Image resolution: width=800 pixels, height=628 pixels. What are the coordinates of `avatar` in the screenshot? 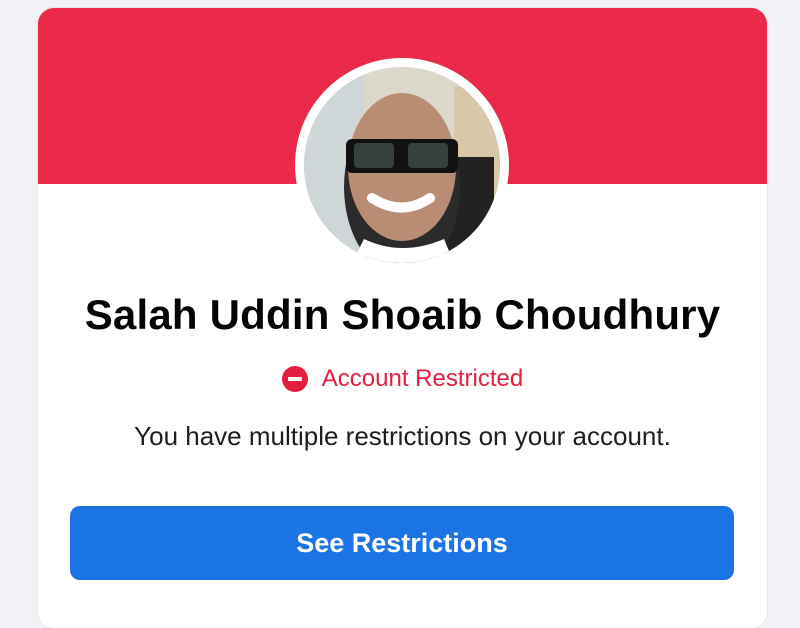 It's located at (402, 165).